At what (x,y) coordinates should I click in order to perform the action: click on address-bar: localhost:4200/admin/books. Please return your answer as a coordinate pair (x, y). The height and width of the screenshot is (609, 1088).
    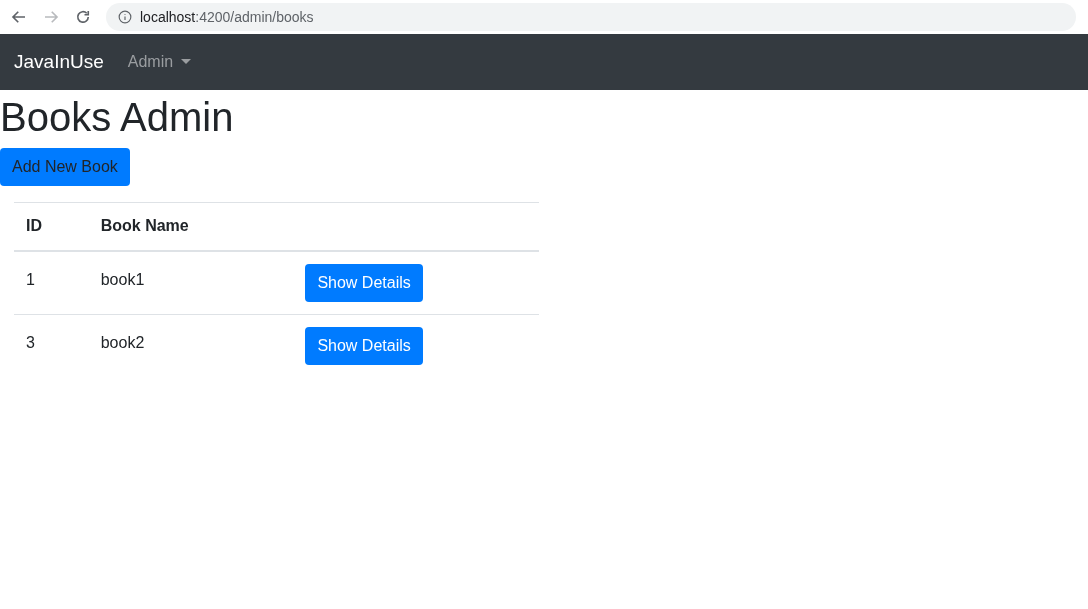
    Looking at the image, I should click on (591, 17).